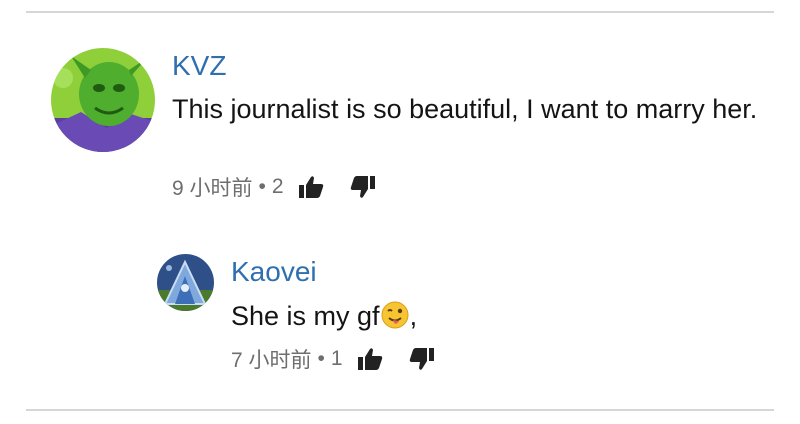 This screenshot has height=424, width=800. Describe the element at coordinates (277, 186) in the screenshot. I see `like-count: 2` at that location.